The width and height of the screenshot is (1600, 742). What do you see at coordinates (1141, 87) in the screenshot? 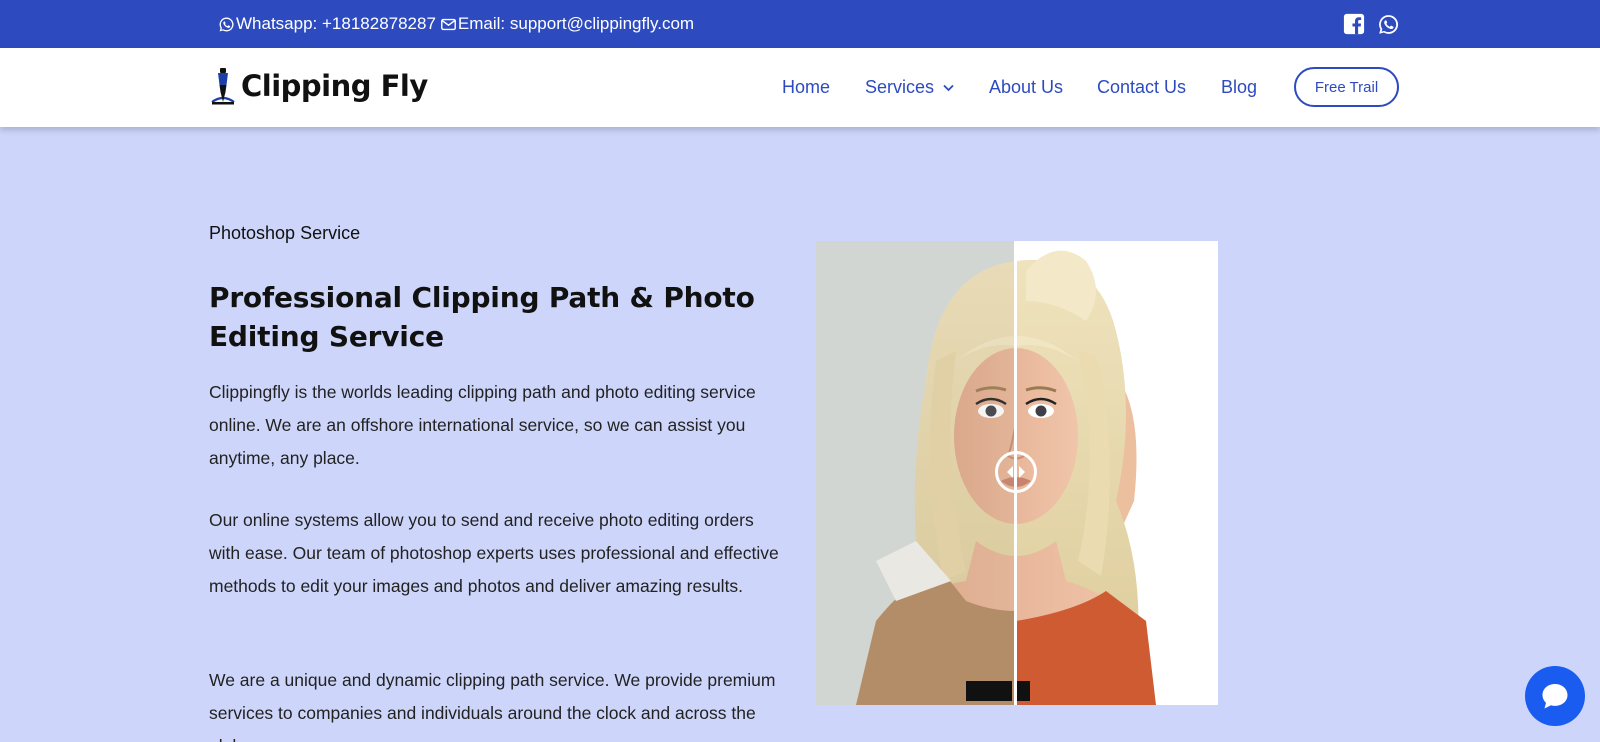
I see `nav-contact-us: Contact Us` at bounding box center [1141, 87].